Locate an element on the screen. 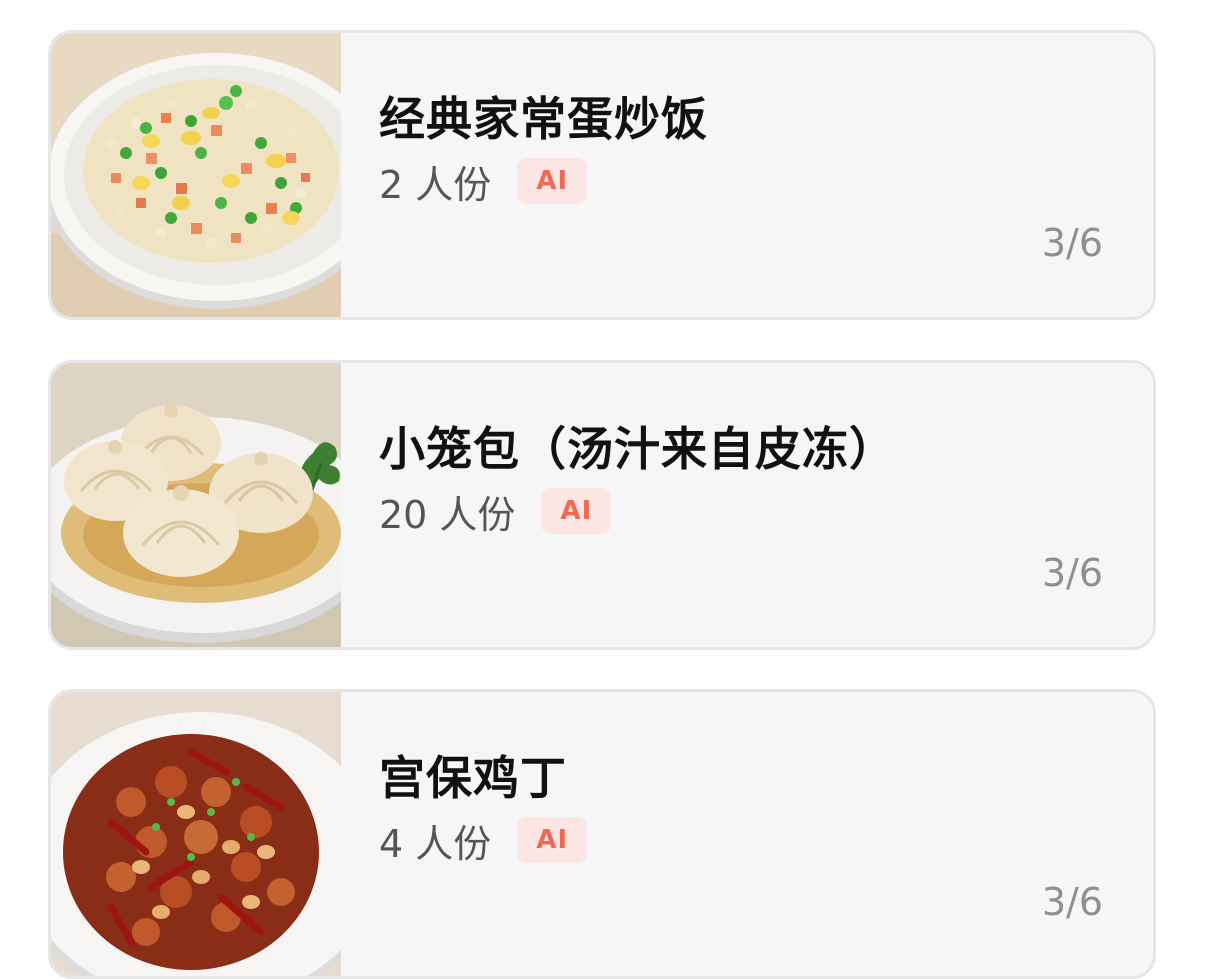 The width and height of the screenshot is (1205, 979). fried-rice-image is located at coordinates (196, 175).